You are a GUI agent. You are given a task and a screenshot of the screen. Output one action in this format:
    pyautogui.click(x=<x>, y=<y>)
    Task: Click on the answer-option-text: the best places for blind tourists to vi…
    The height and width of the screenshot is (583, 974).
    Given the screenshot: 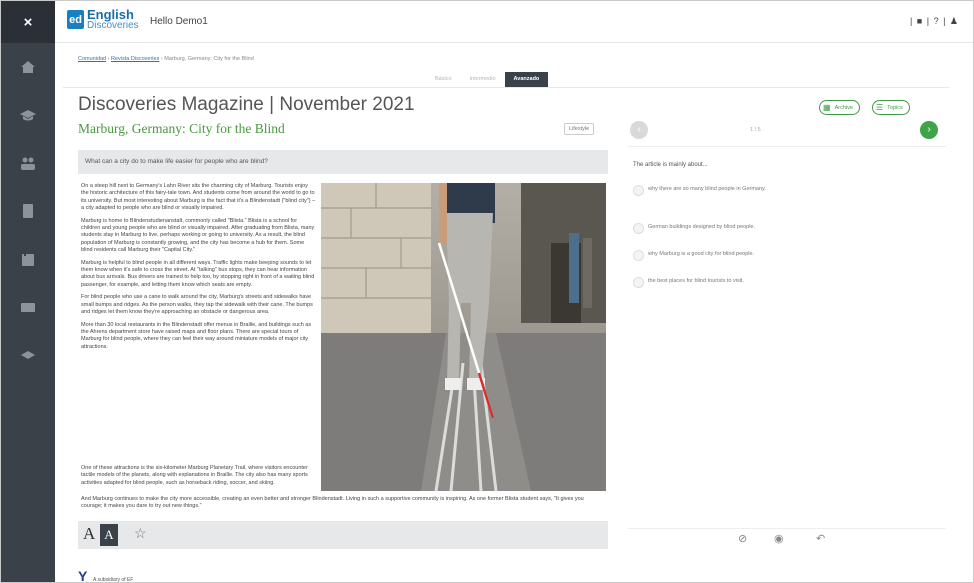 What is the action you would take?
    pyautogui.click(x=696, y=281)
    